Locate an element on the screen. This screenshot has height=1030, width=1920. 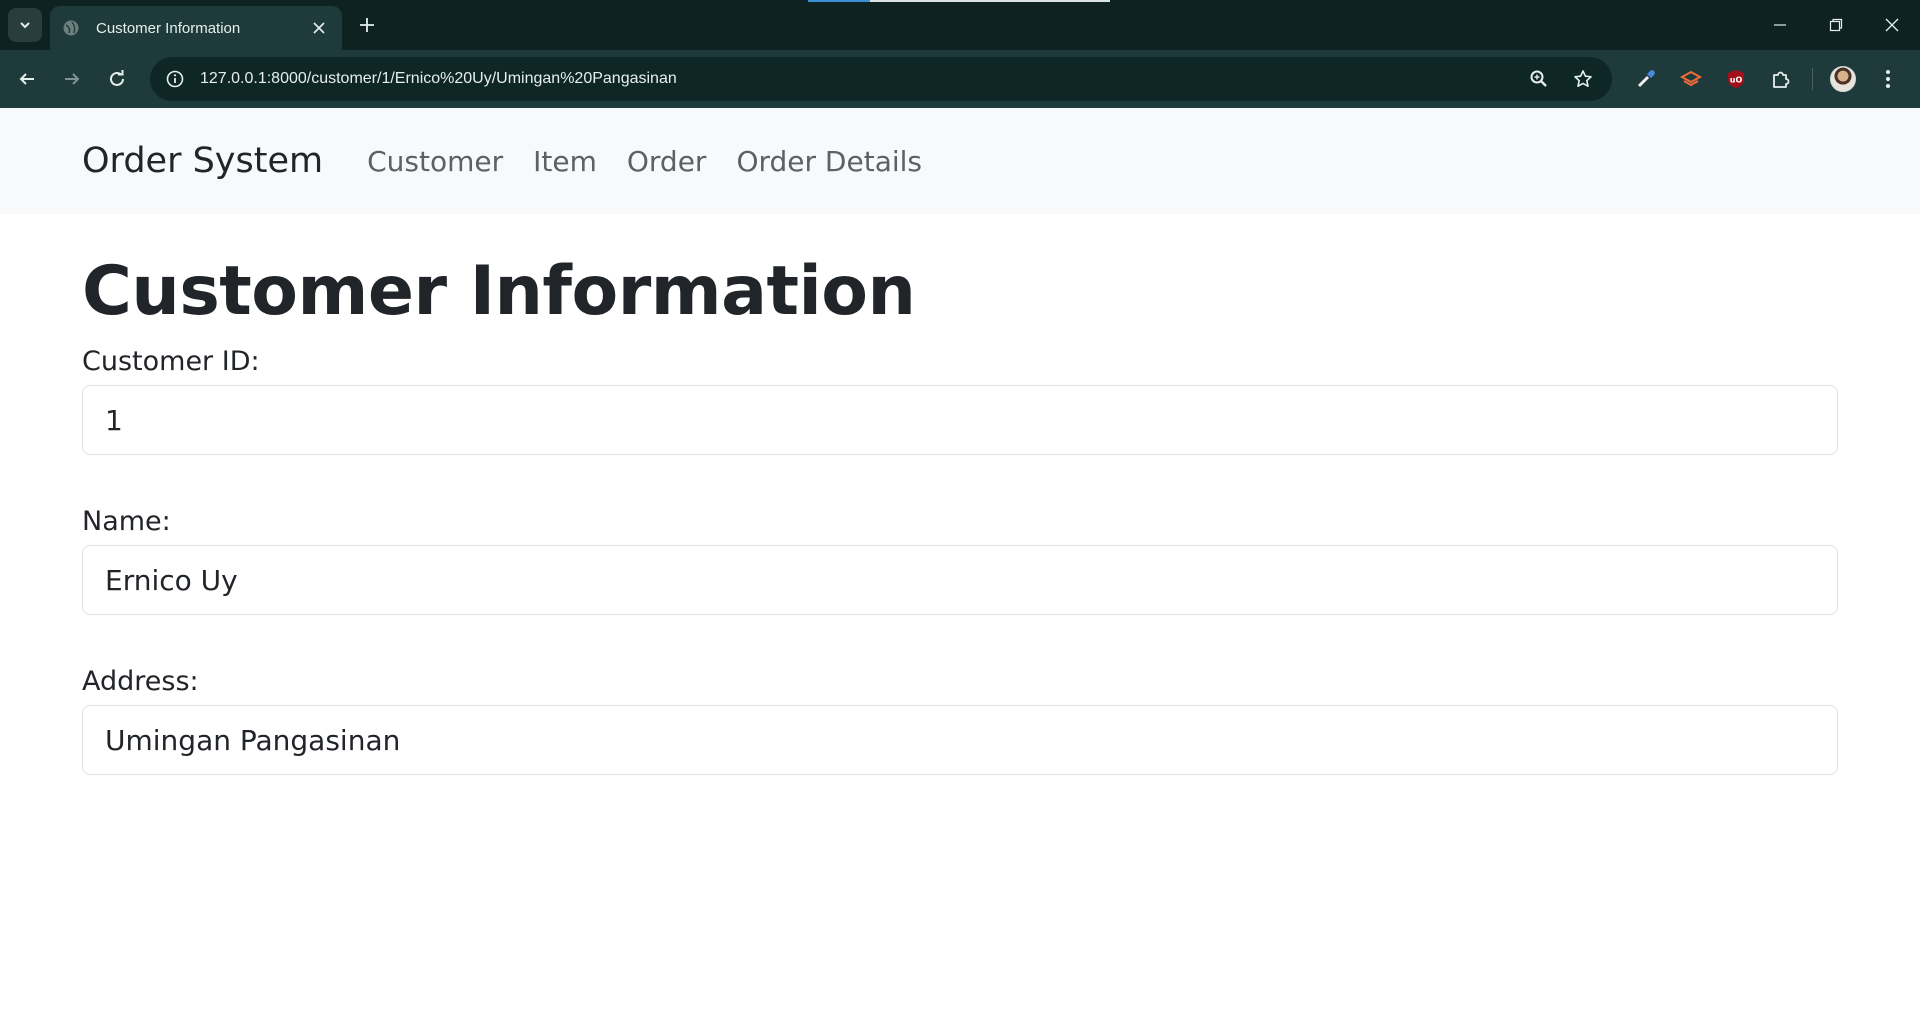
window-controls is located at coordinates (1836, 25).